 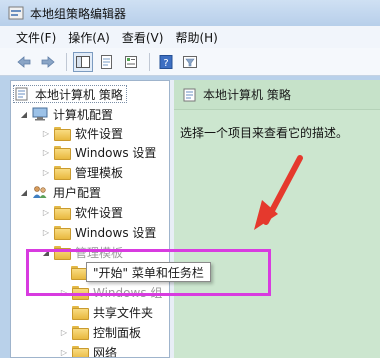 I want to click on export-list-icon, so click(x=106, y=61).